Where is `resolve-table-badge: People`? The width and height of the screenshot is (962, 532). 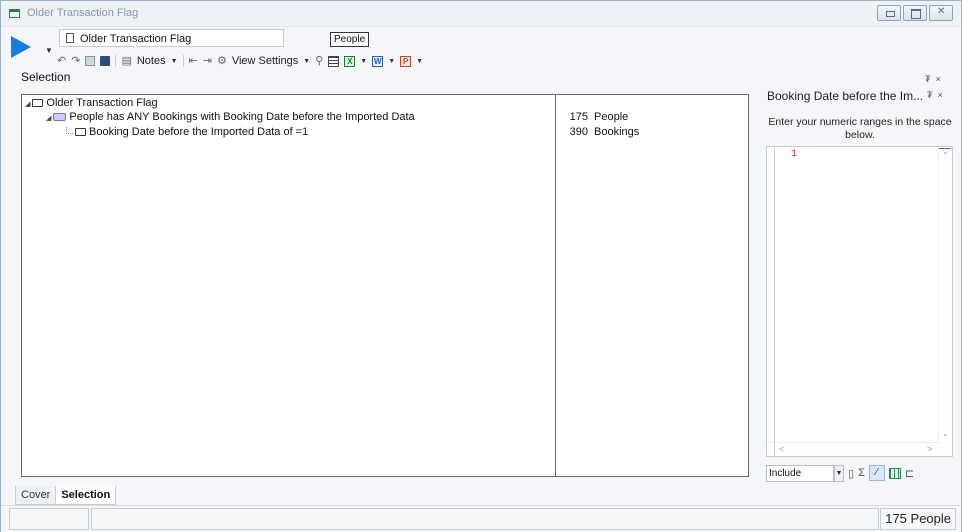
resolve-table-badge: People is located at coordinates (350, 39).